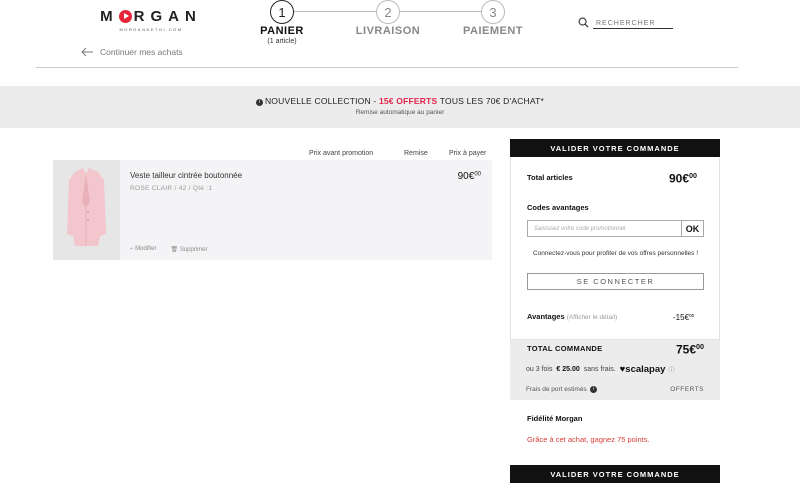  I want to click on continue-shopping-link: Continuer mes achats, so click(132, 52).